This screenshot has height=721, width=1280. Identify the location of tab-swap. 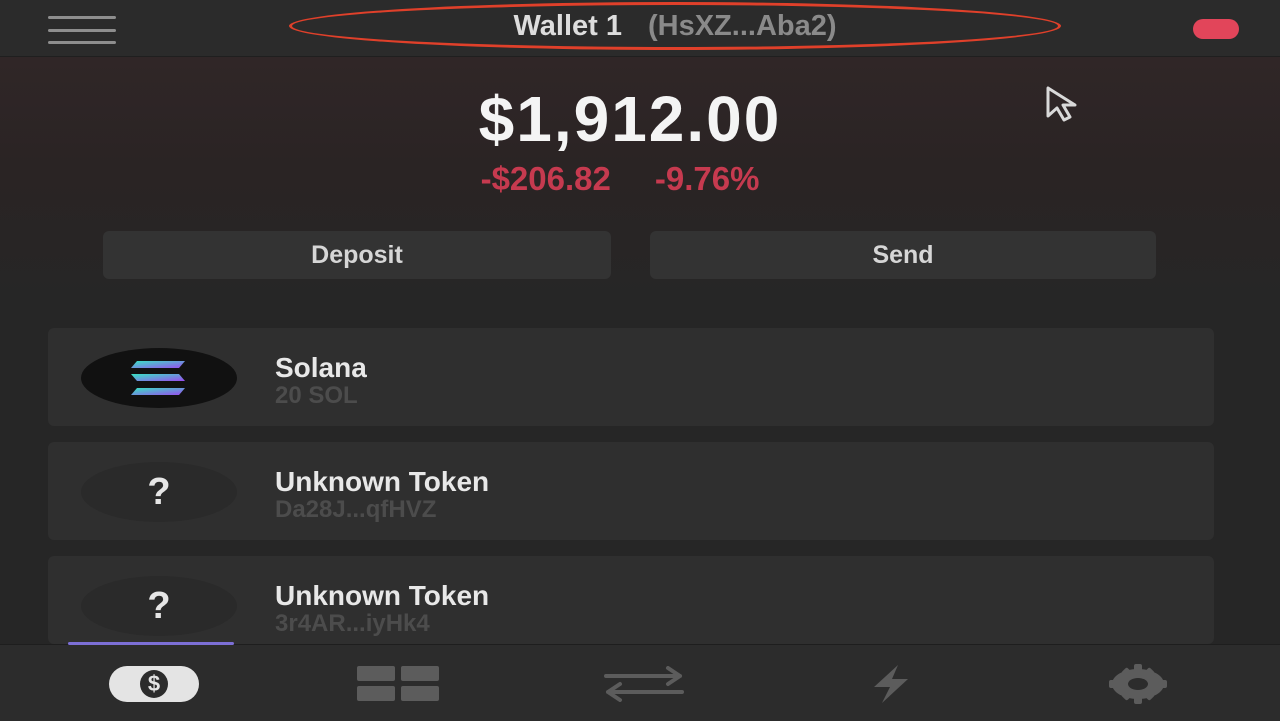
(644, 684).